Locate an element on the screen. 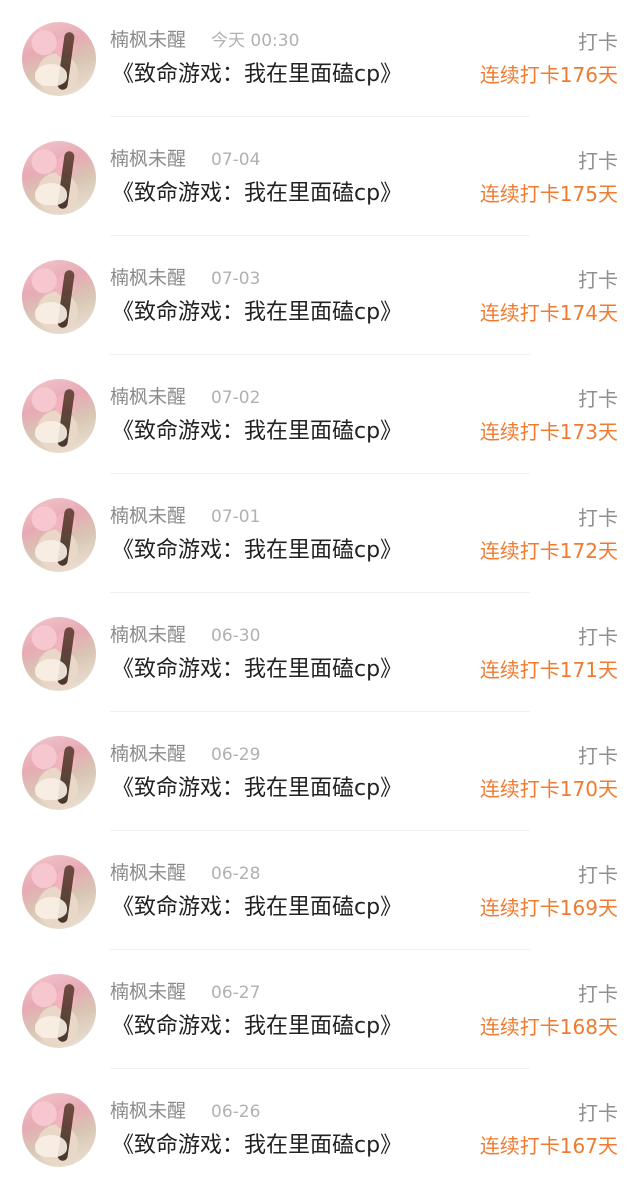  streak-count: 连续打卡169天 is located at coordinates (548, 908).